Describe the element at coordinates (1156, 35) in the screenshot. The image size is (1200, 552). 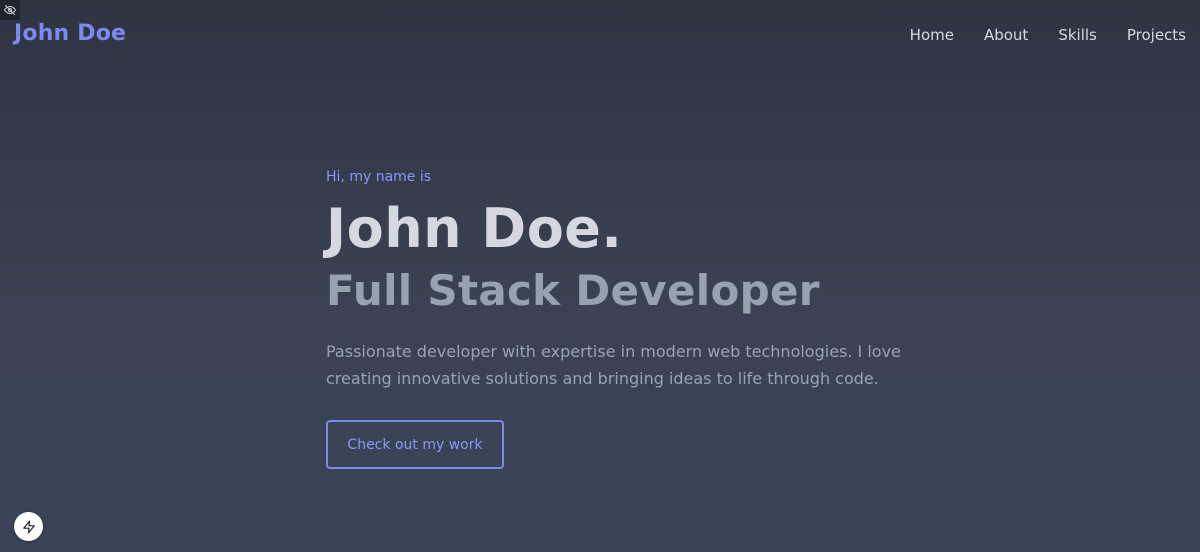
I see `nav-link-projects: Projects` at that location.